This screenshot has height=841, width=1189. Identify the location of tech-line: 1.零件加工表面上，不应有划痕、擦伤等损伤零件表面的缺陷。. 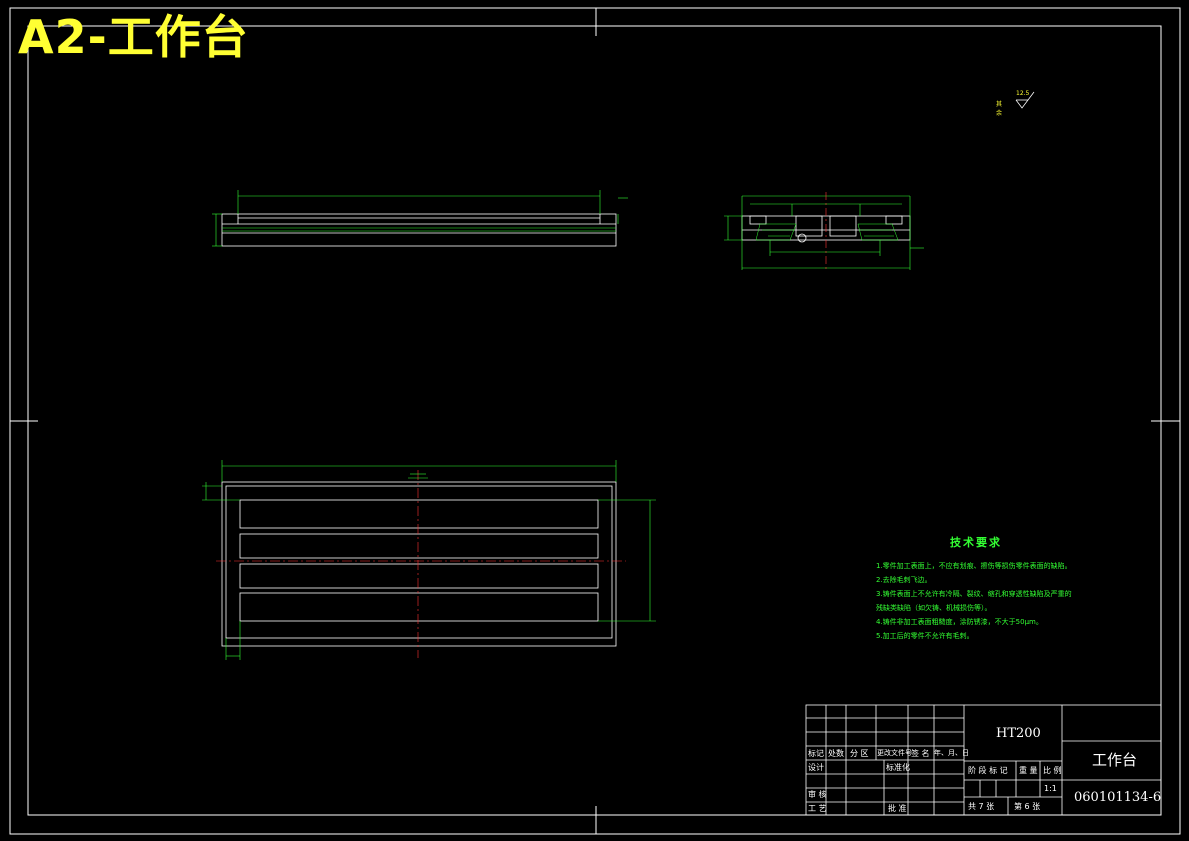
(974, 566).